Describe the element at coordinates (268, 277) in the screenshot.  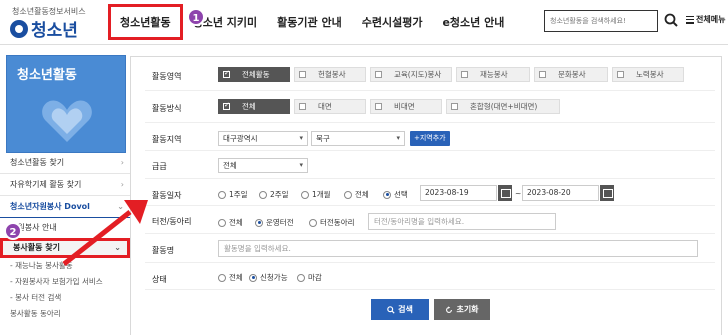
I see `status-radio-available: 신청가능` at that location.